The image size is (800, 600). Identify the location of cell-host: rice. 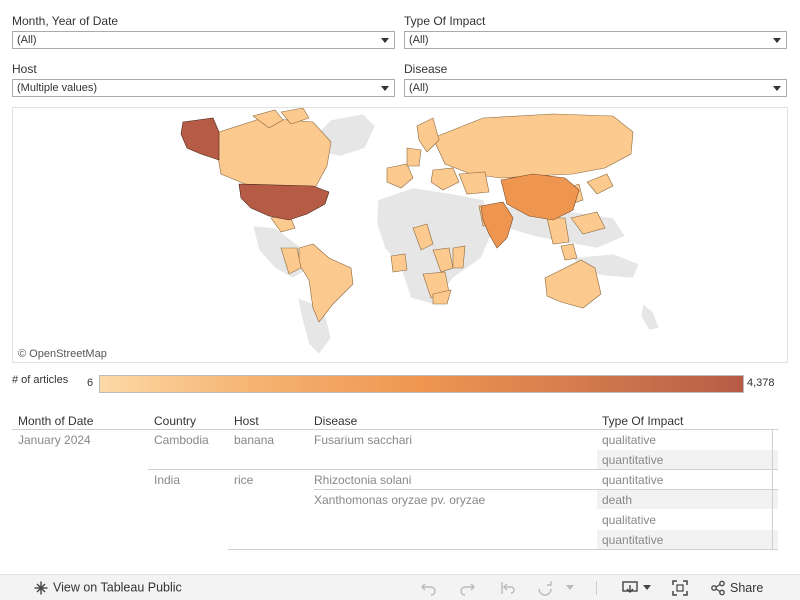
(244, 480).